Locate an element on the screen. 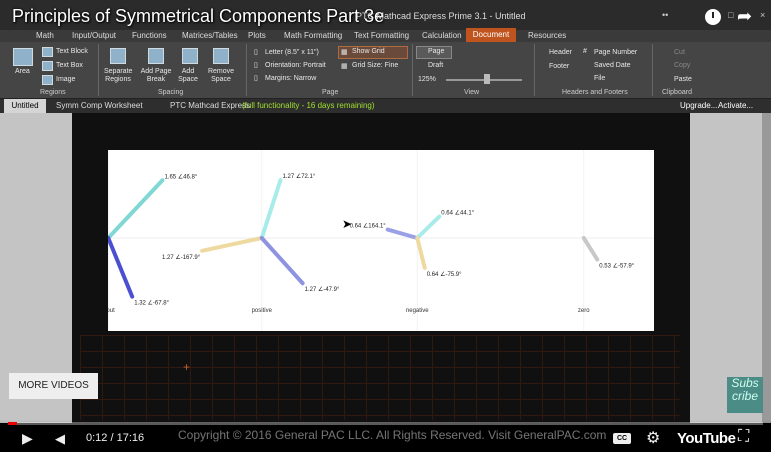 The image size is (771, 452). text-block-button: Text Block is located at coordinates (72, 51).